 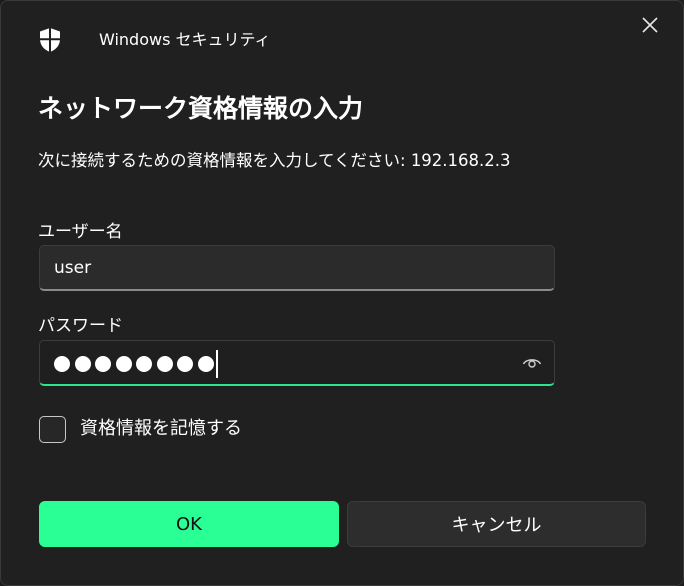 What do you see at coordinates (297, 363) in the screenshot?
I see `password-input` at bounding box center [297, 363].